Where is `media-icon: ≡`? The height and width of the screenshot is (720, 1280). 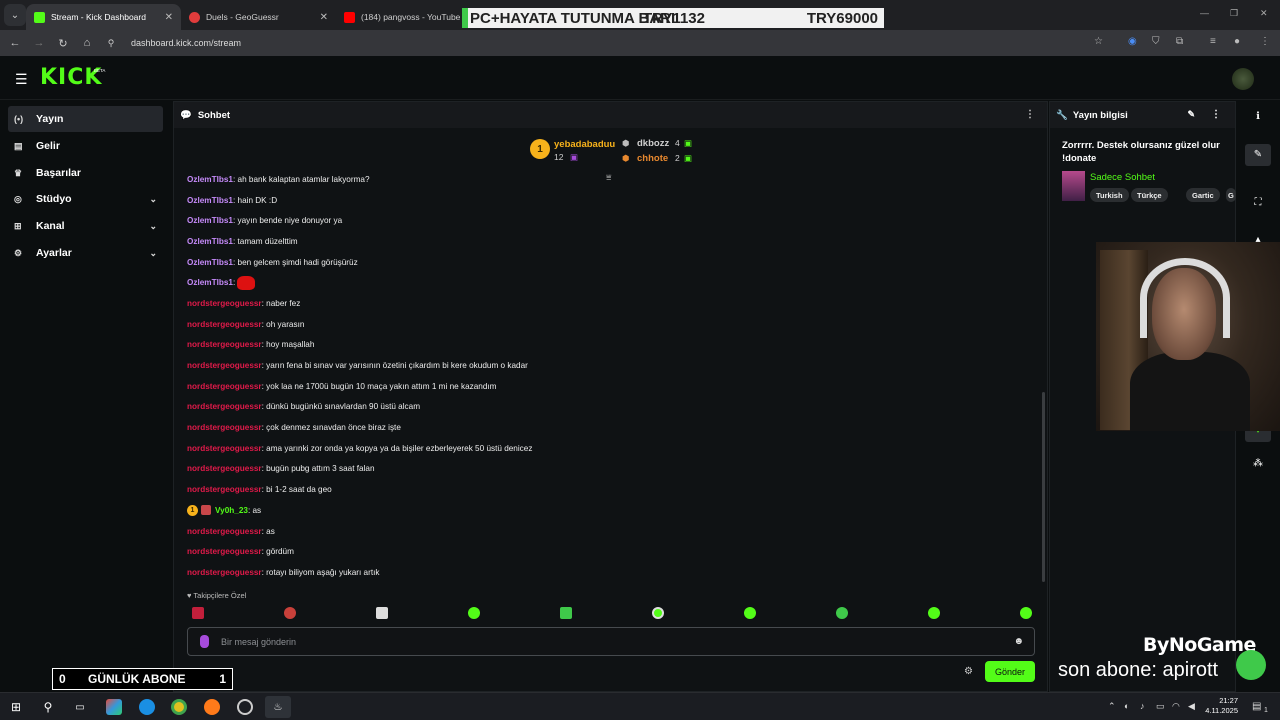
media-icon: ≡ is located at coordinates (1213, 41).